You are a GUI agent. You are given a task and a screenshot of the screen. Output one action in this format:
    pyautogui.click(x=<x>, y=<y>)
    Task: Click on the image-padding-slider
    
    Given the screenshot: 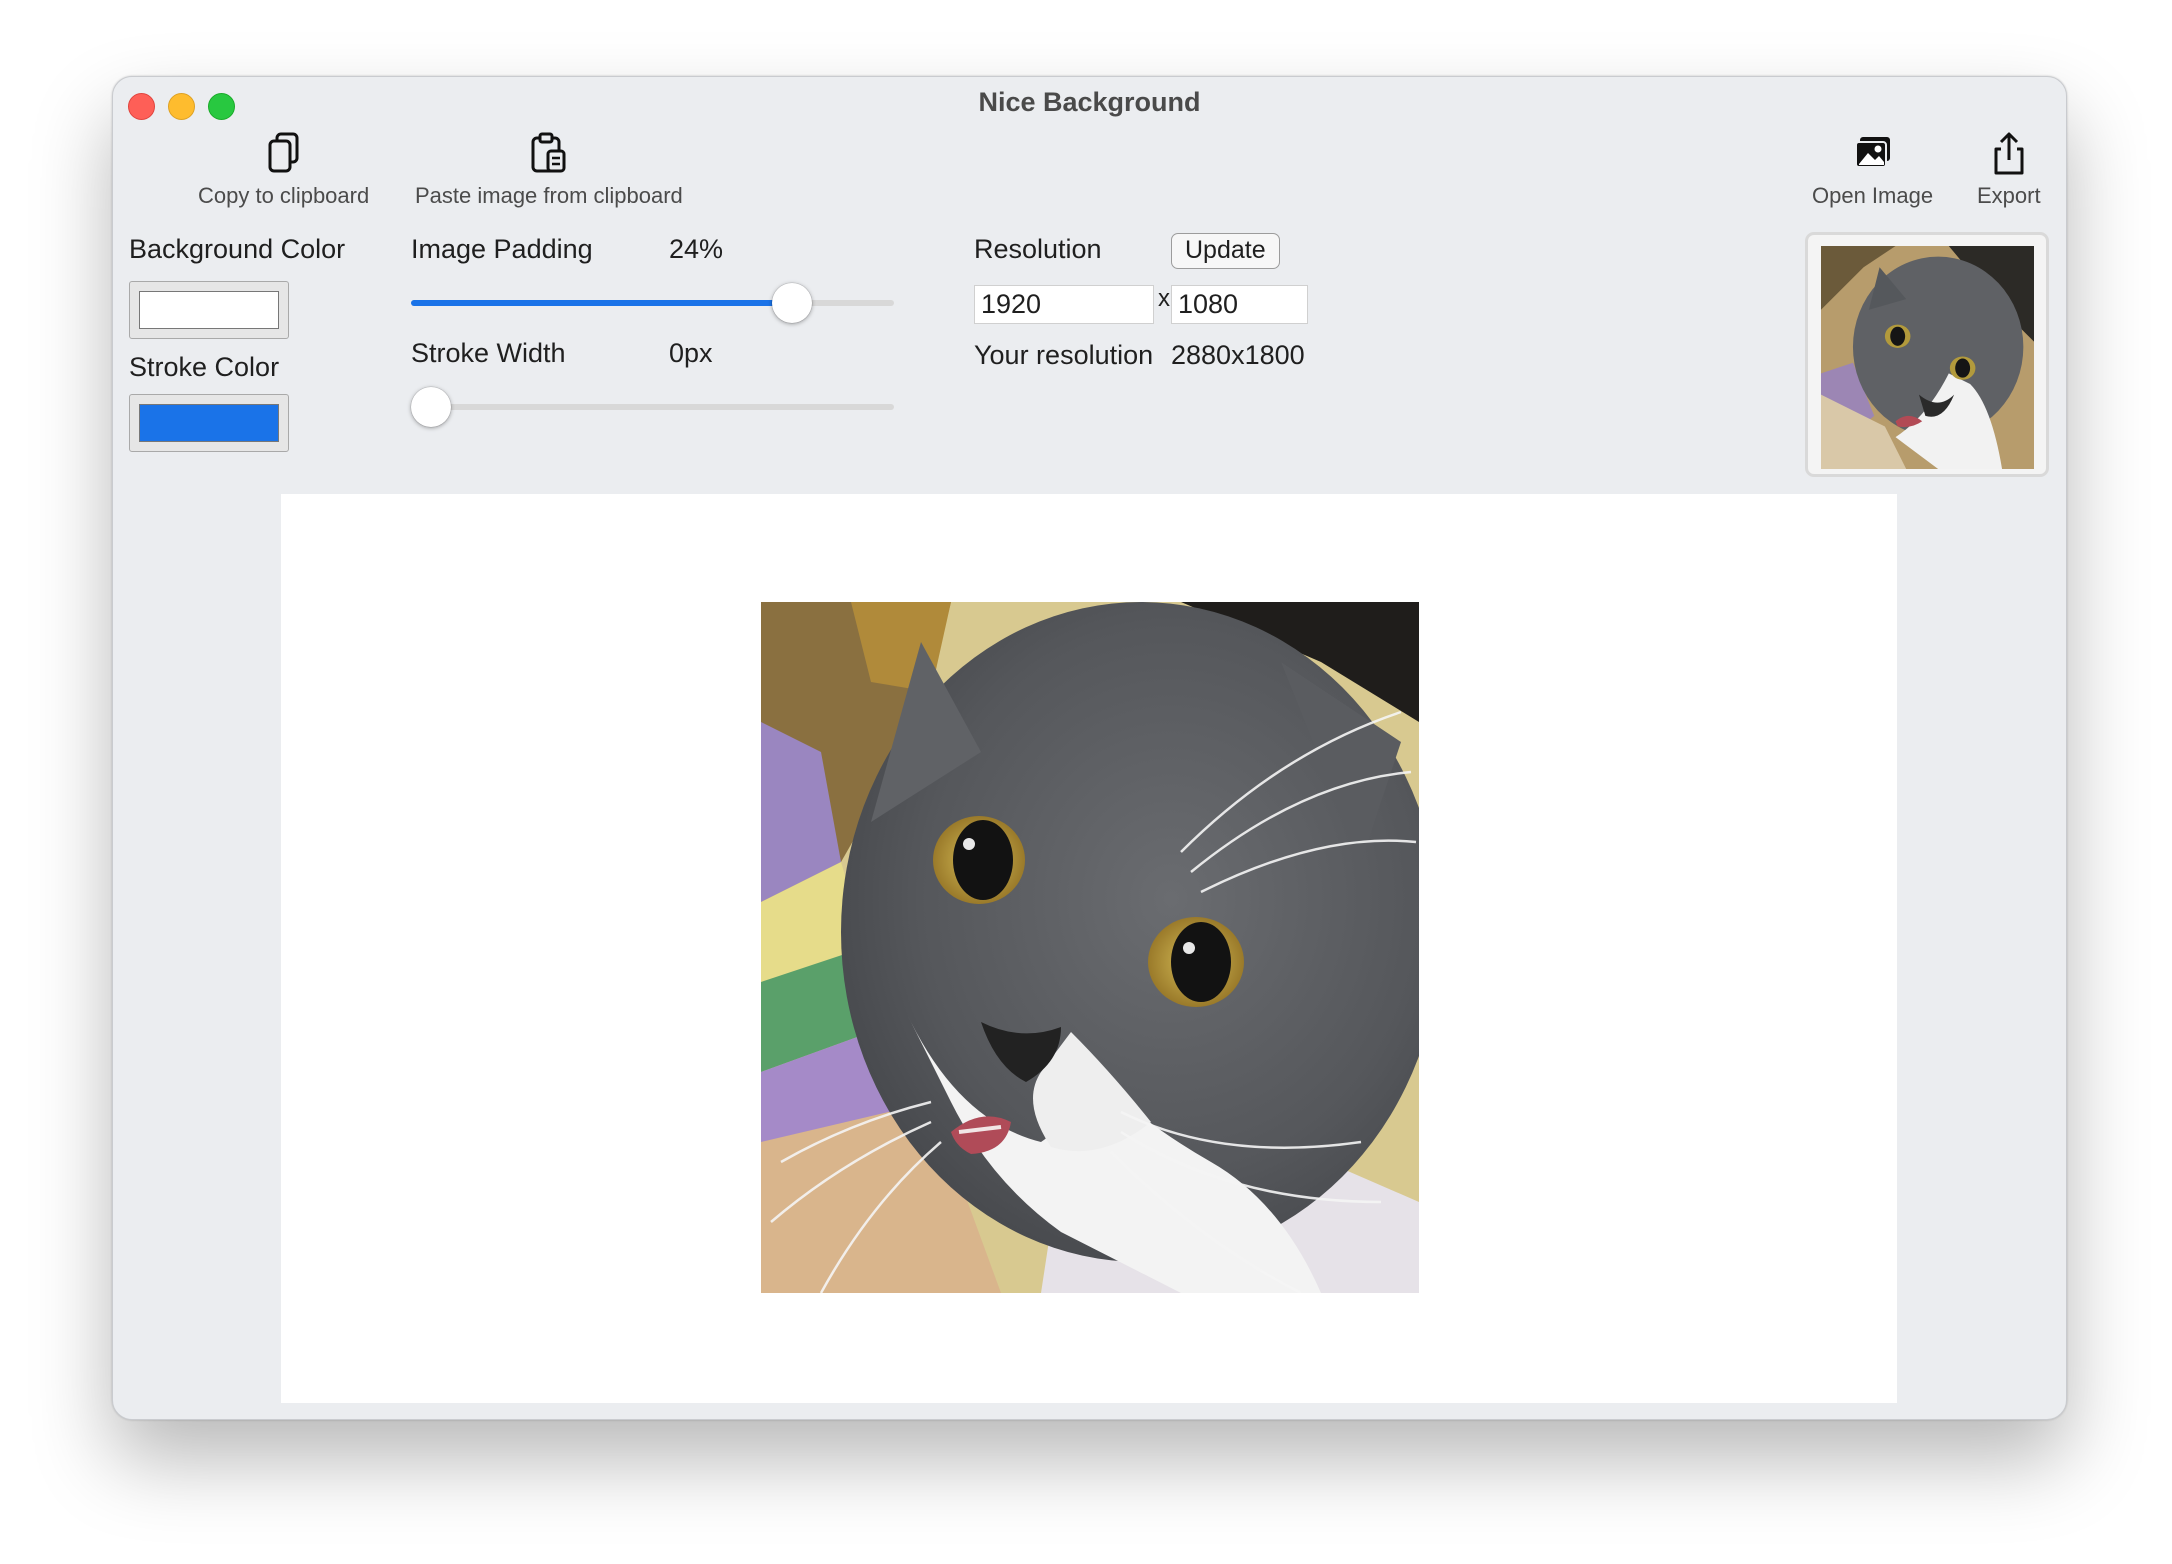 What is the action you would take?
    pyautogui.click(x=652, y=303)
    